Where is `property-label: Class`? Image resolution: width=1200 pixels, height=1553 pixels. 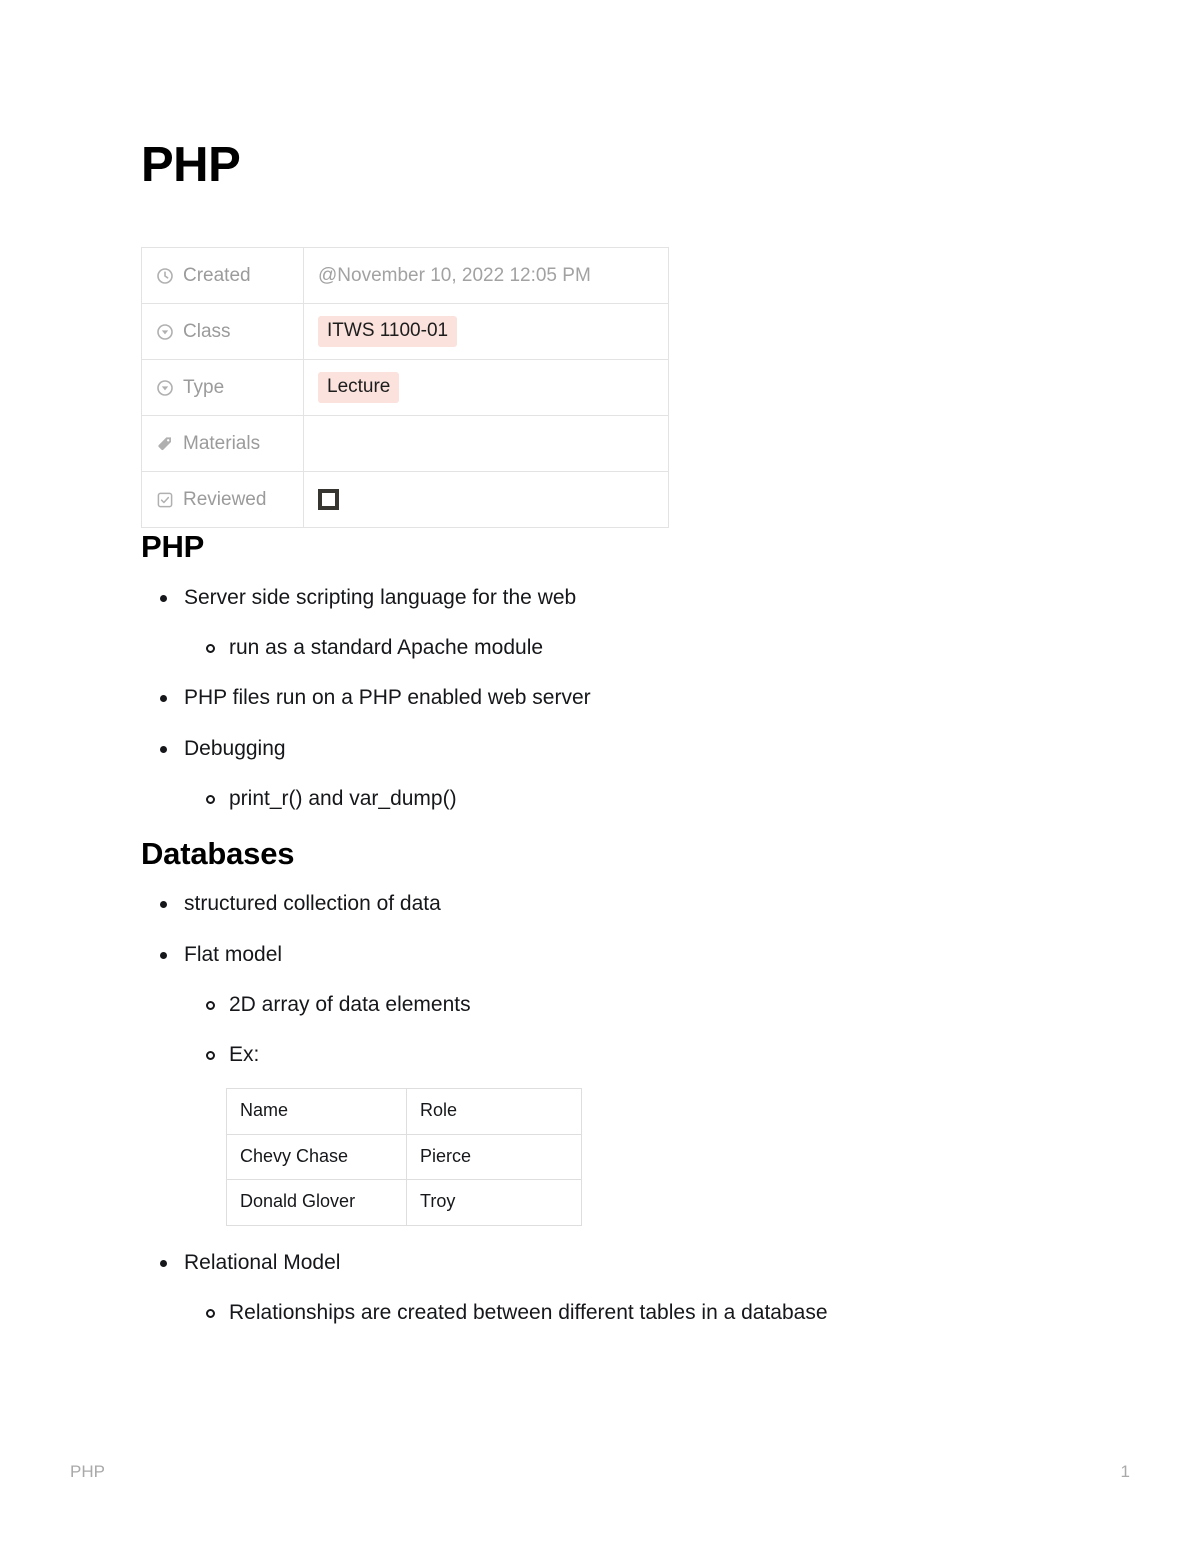
property-label: Class is located at coordinates (207, 331).